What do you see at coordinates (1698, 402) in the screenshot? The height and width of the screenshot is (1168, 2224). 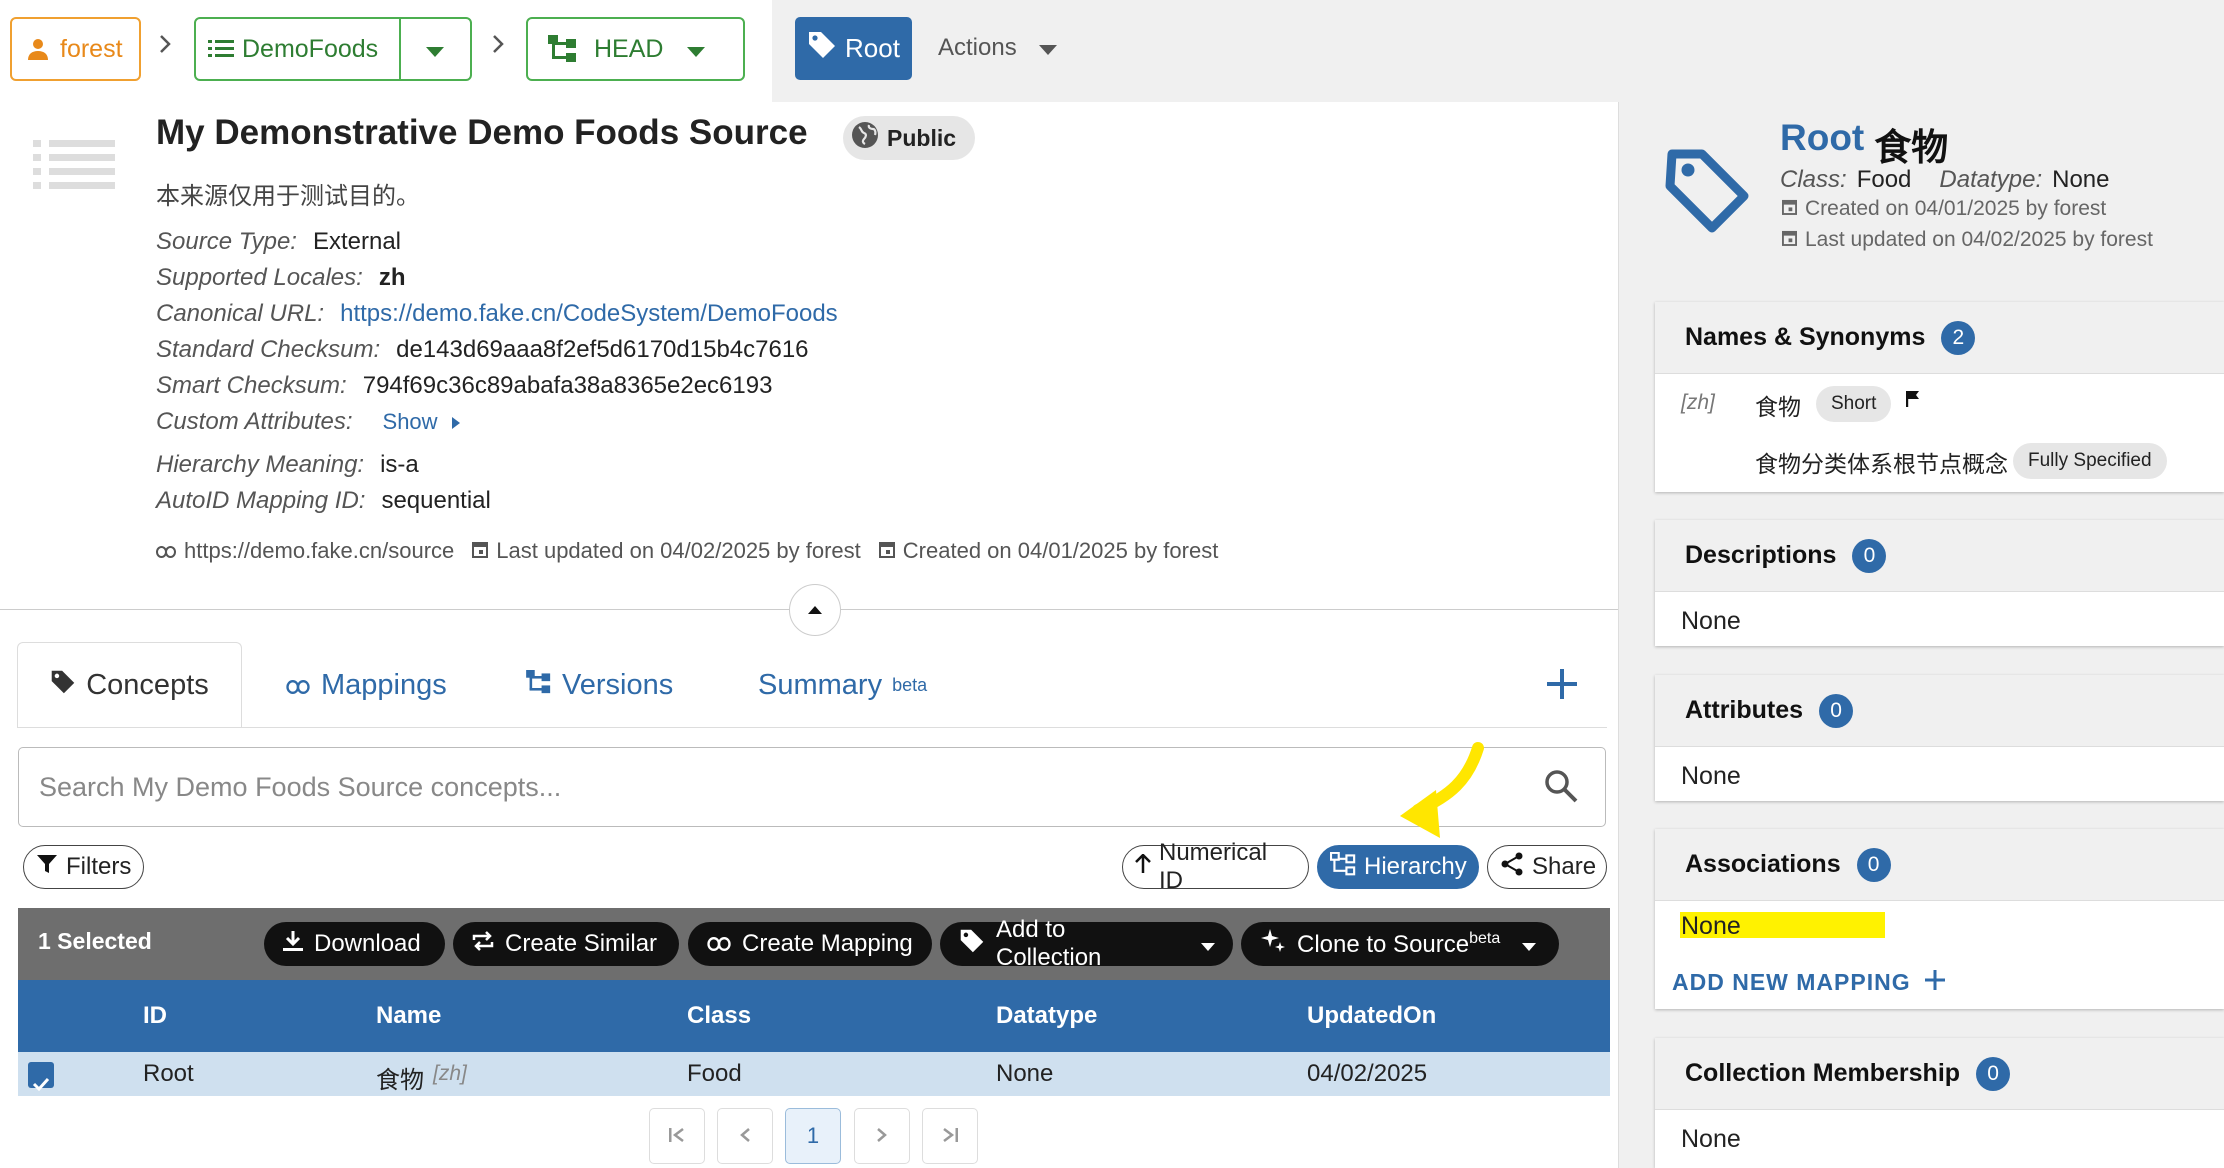 I see `names-locale: [zh]` at bounding box center [1698, 402].